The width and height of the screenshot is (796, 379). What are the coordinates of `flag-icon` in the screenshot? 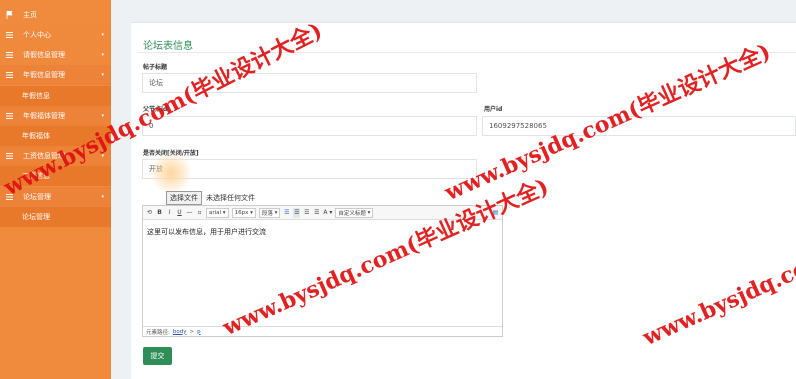 It's located at (9, 15).